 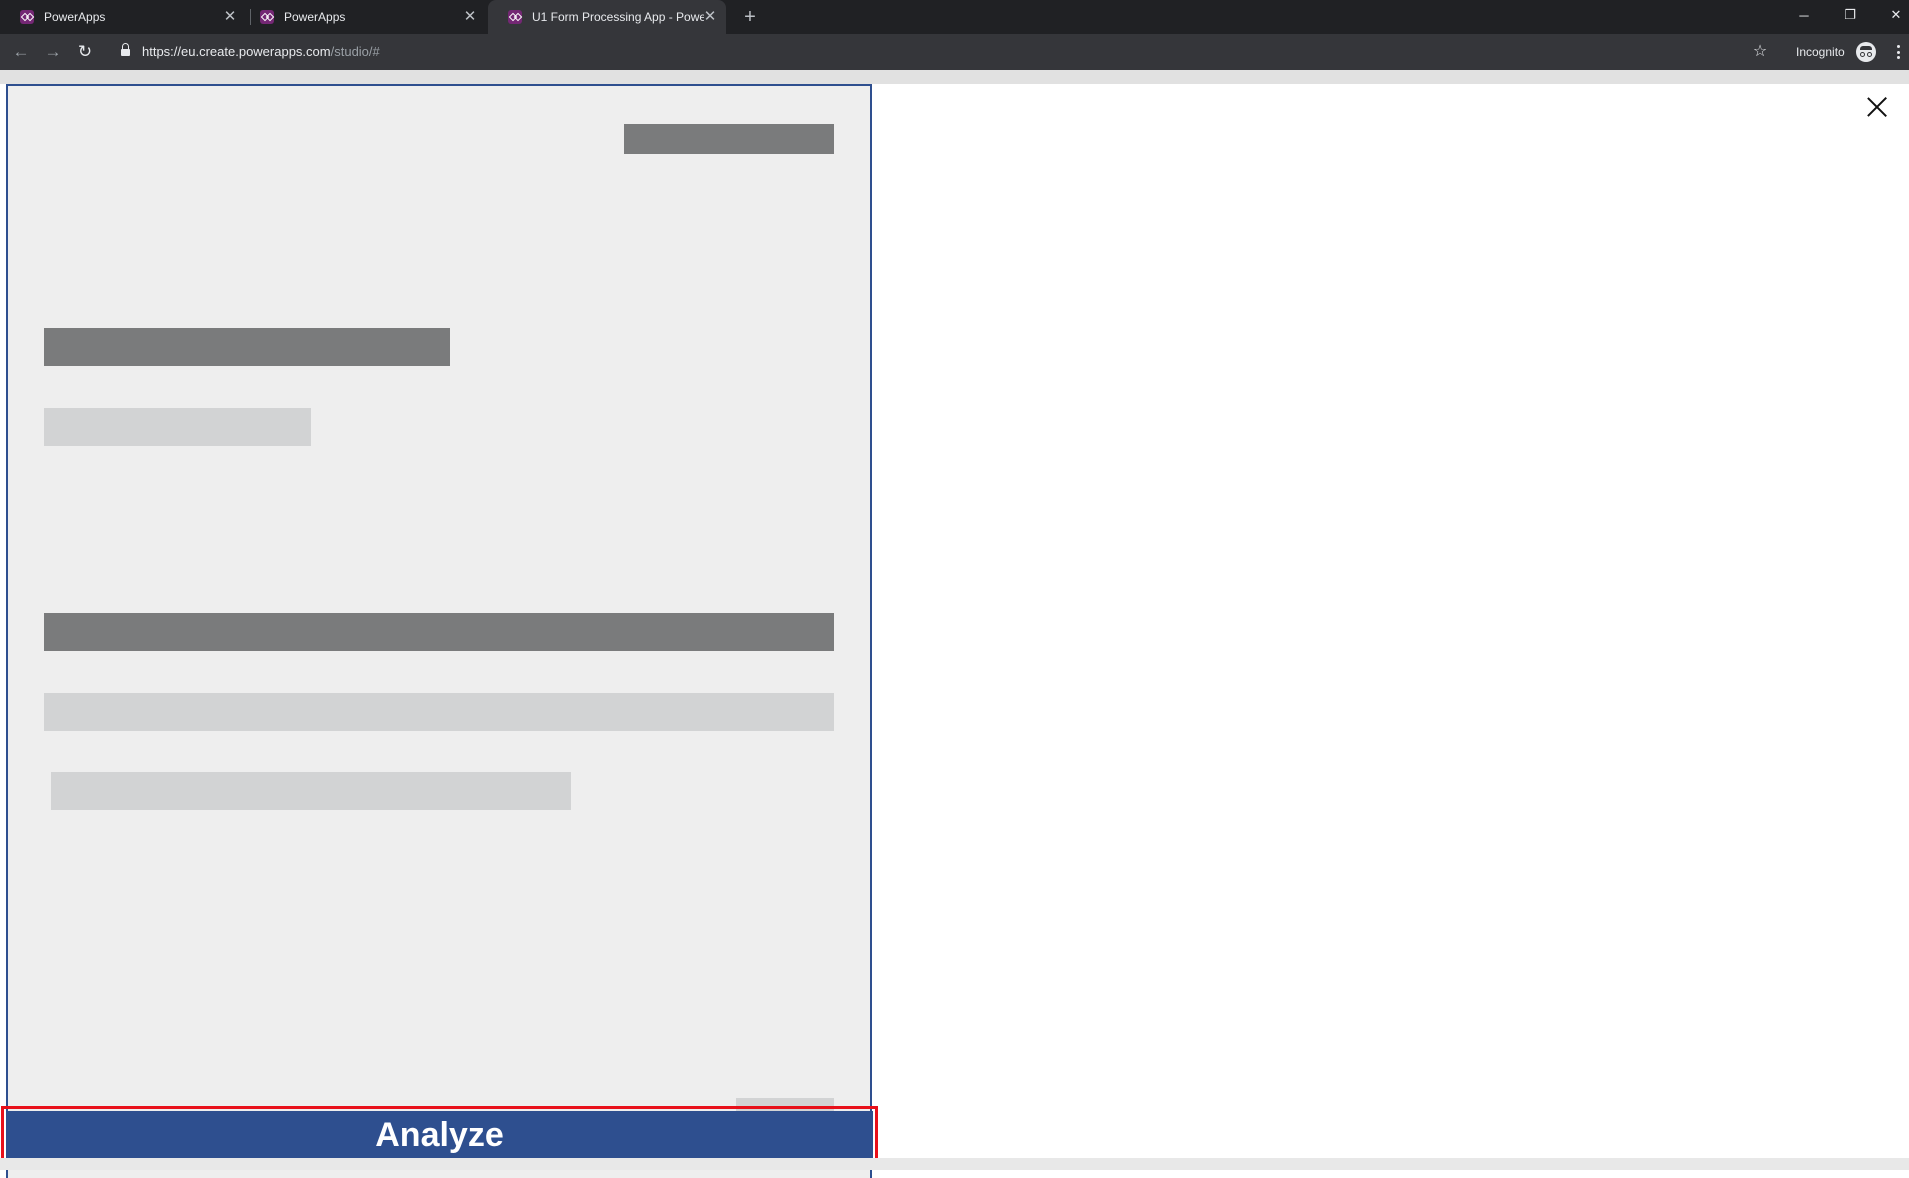 What do you see at coordinates (750, 17) in the screenshot?
I see `new-tab-plus-icon: +` at bounding box center [750, 17].